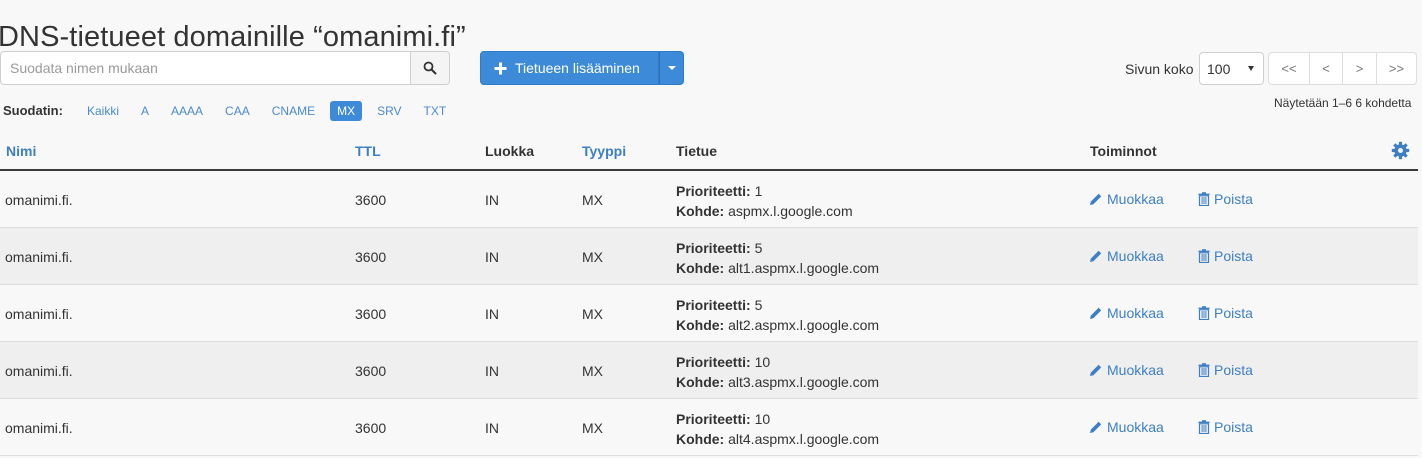 The width and height of the screenshot is (1422, 458). I want to click on page-size-label: Sivun koko, so click(1159, 69).